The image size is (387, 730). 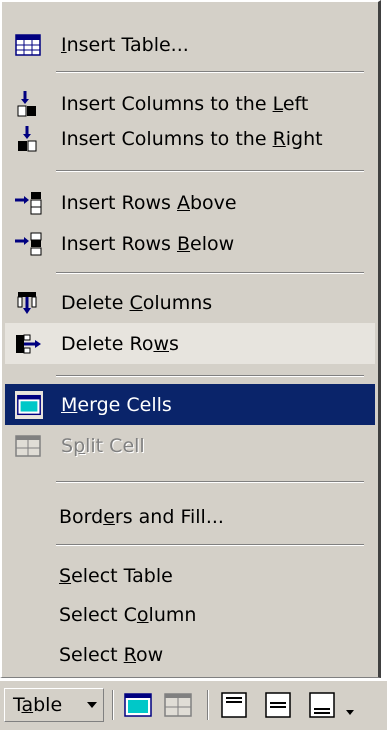 What do you see at coordinates (190, 343) in the screenshot?
I see `menu-item-delete-rows: Delete Rows` at bounding box center [190, 343].